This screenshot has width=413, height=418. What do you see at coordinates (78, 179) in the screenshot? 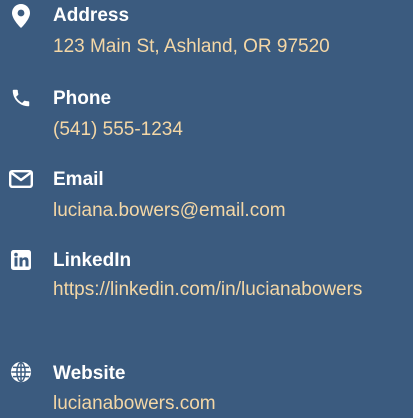
I see `contact-label: Email` at bounding box center [78, 179].